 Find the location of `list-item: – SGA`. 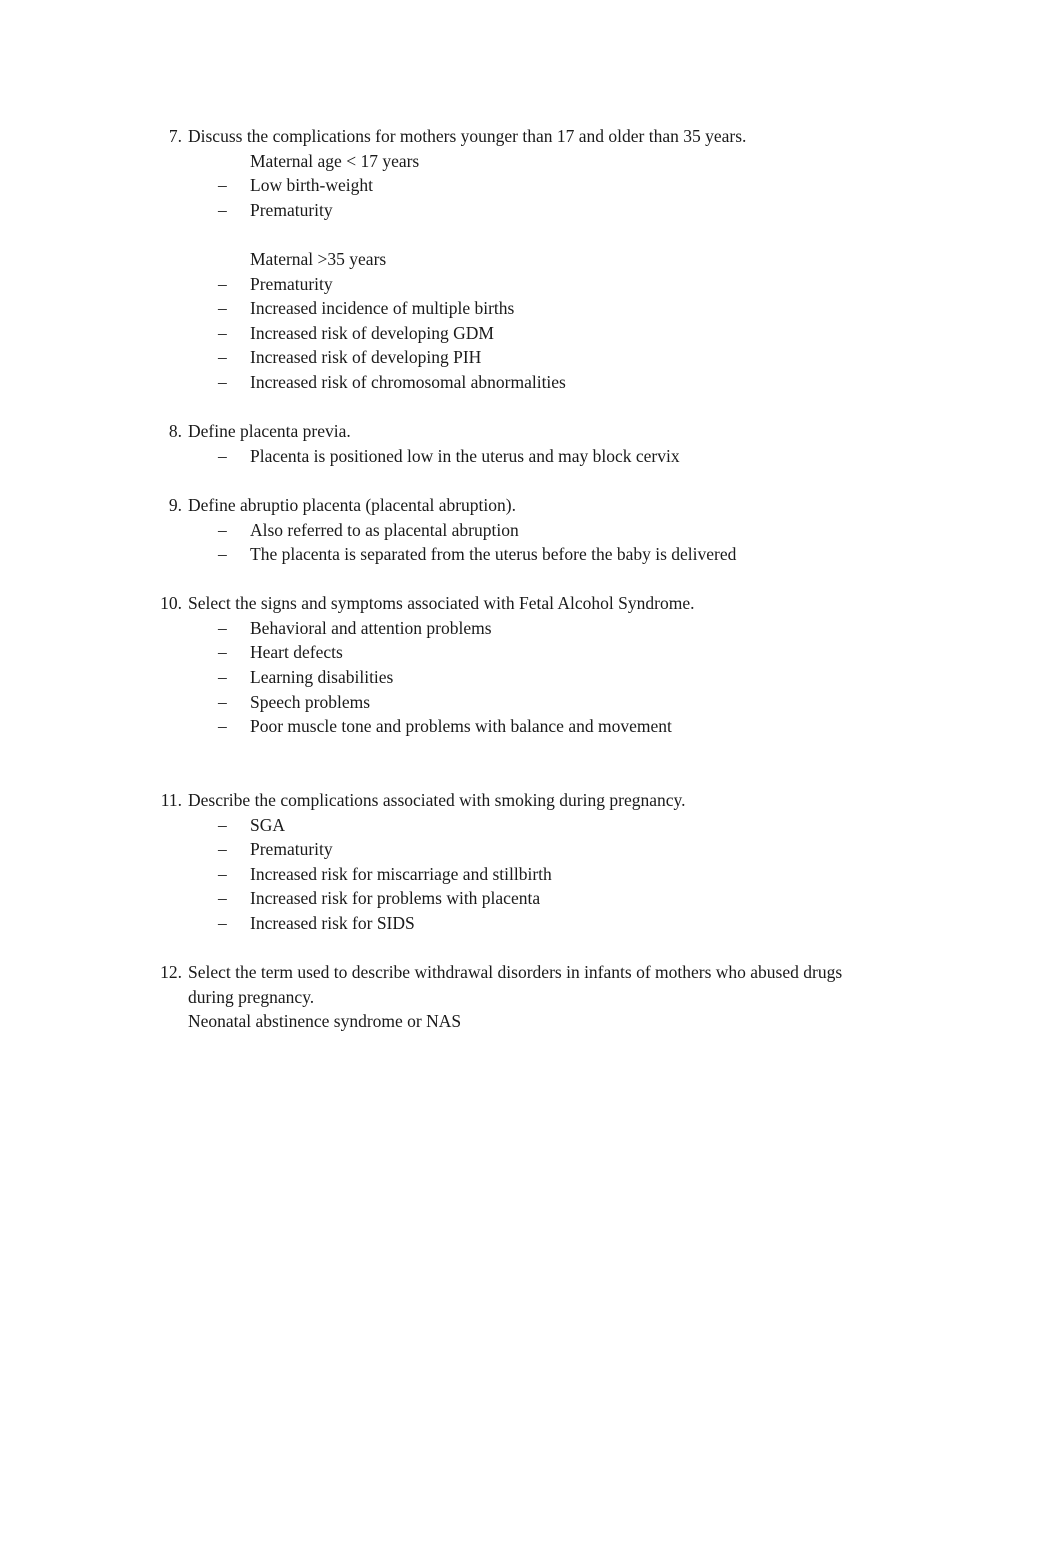

list-item: – SGA is located at coordinates (522, 825).